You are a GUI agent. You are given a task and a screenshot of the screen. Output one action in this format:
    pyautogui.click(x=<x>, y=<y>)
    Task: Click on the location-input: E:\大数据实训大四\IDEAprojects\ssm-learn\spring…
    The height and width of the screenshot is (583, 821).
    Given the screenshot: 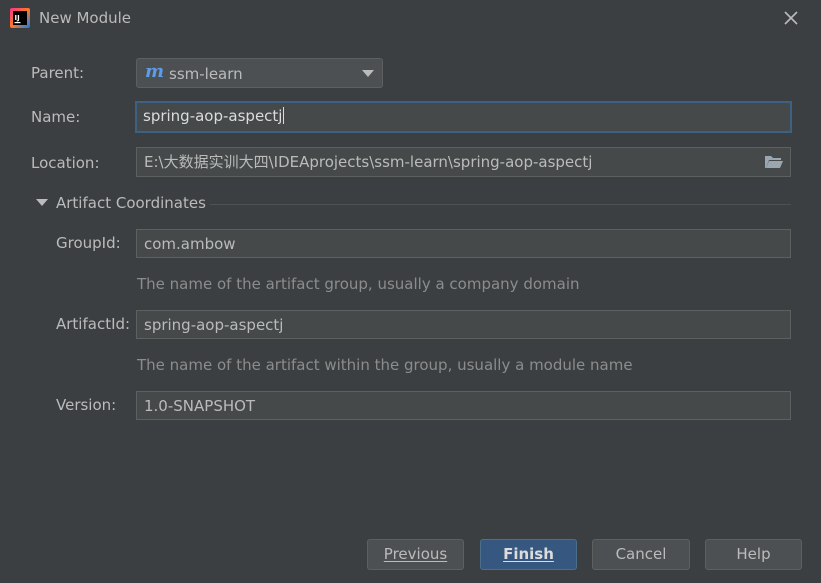 What is the action you would take?
    pyautogui.click(x=463, y=162)
    